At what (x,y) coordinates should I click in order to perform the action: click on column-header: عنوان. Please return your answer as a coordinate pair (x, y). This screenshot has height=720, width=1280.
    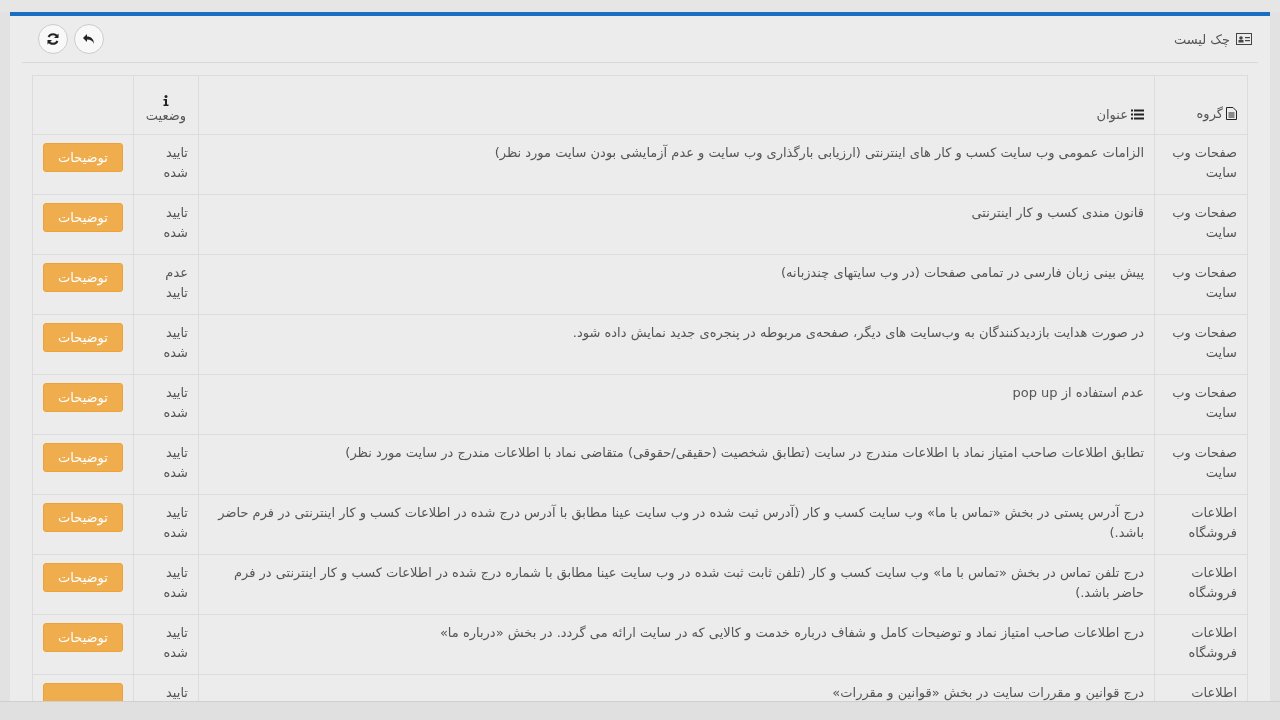
    Looking at the image, I should click on (676, 105).